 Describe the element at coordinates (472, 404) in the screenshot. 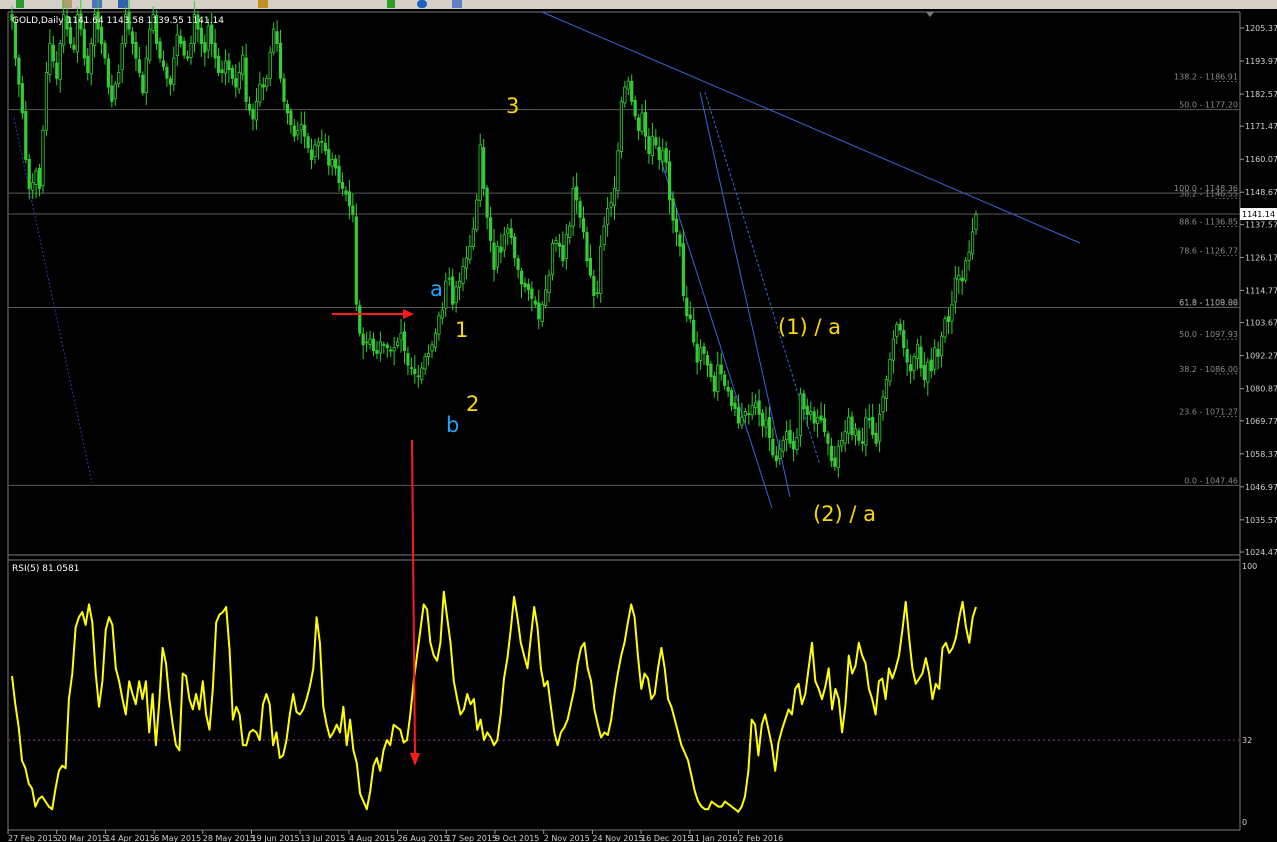

I see `wave-label-2: 2` at that location.